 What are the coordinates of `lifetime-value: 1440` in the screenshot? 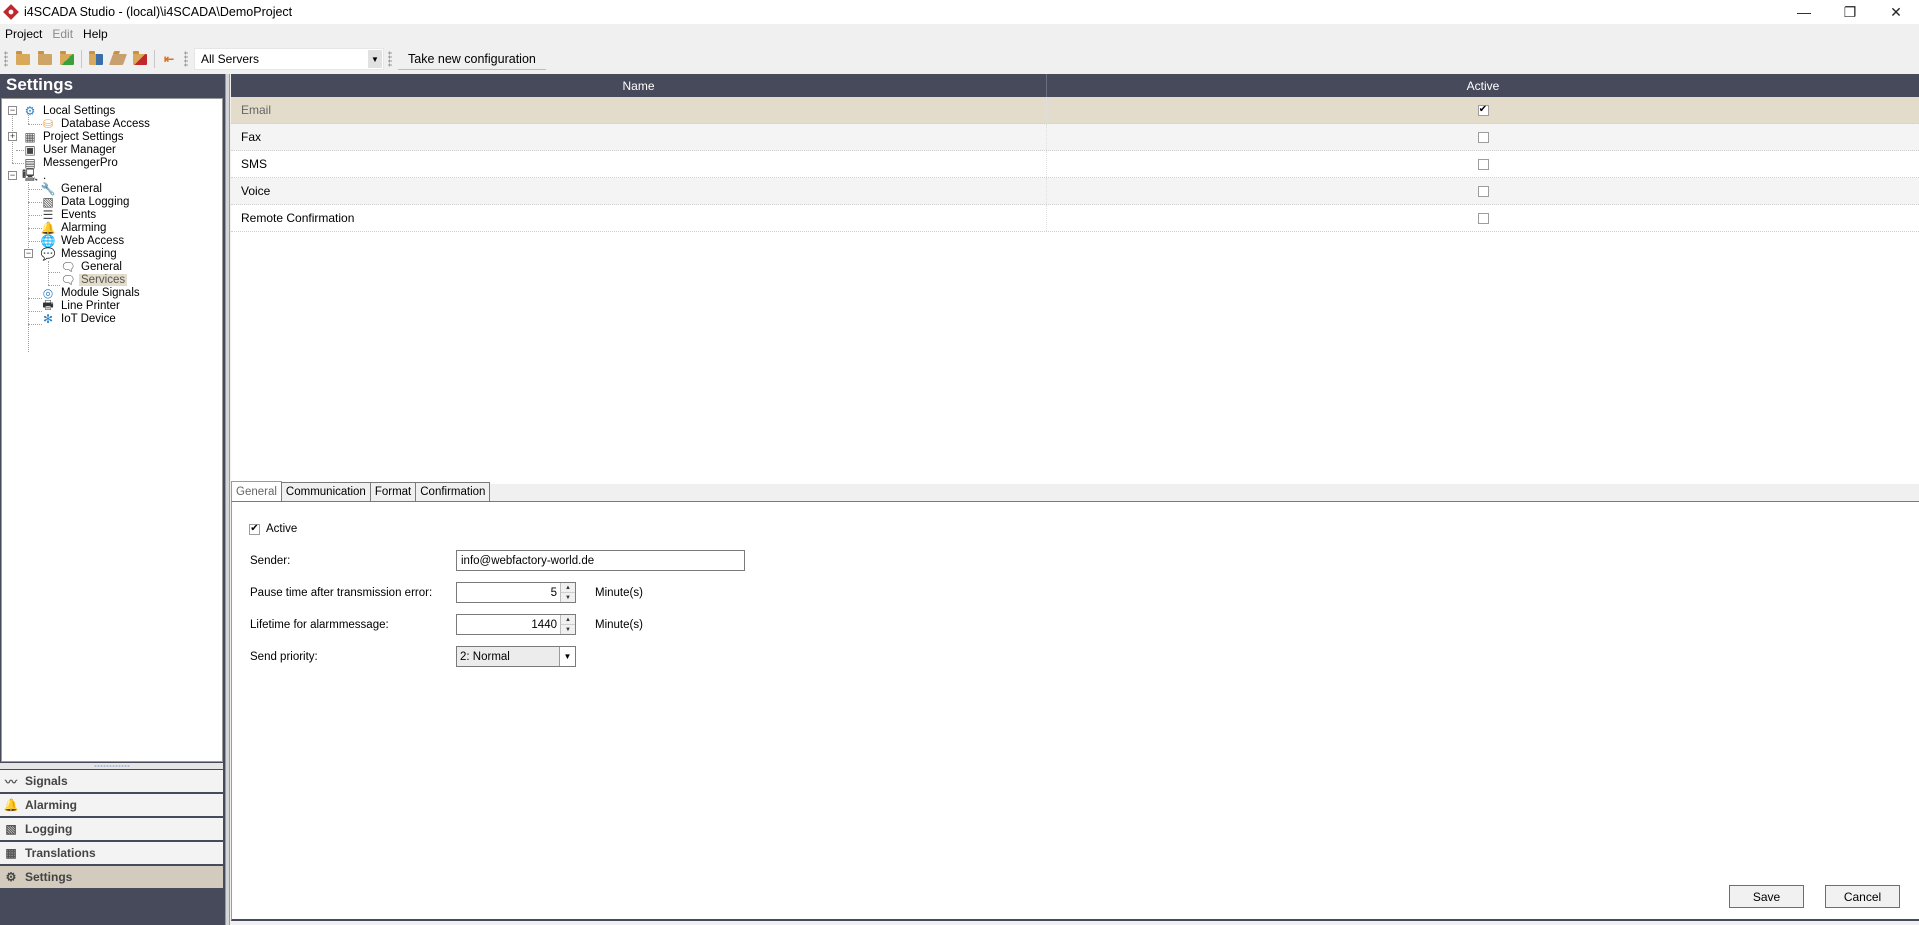 It's located at (508, 624).